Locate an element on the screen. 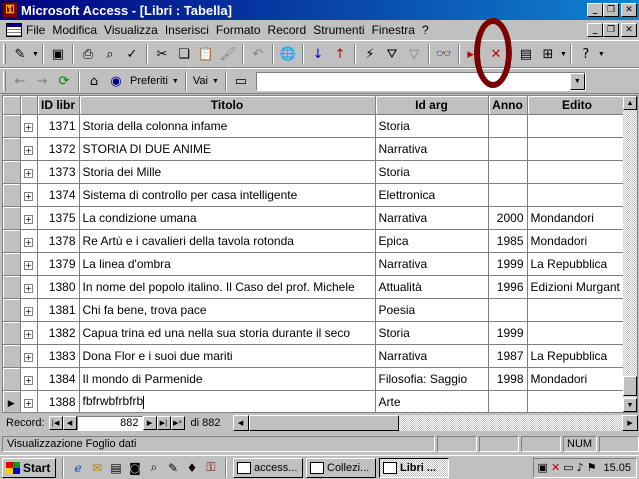  table-row: +1381 Chi fa bene, trova pace Poesia is located at coordinates (315, 310).